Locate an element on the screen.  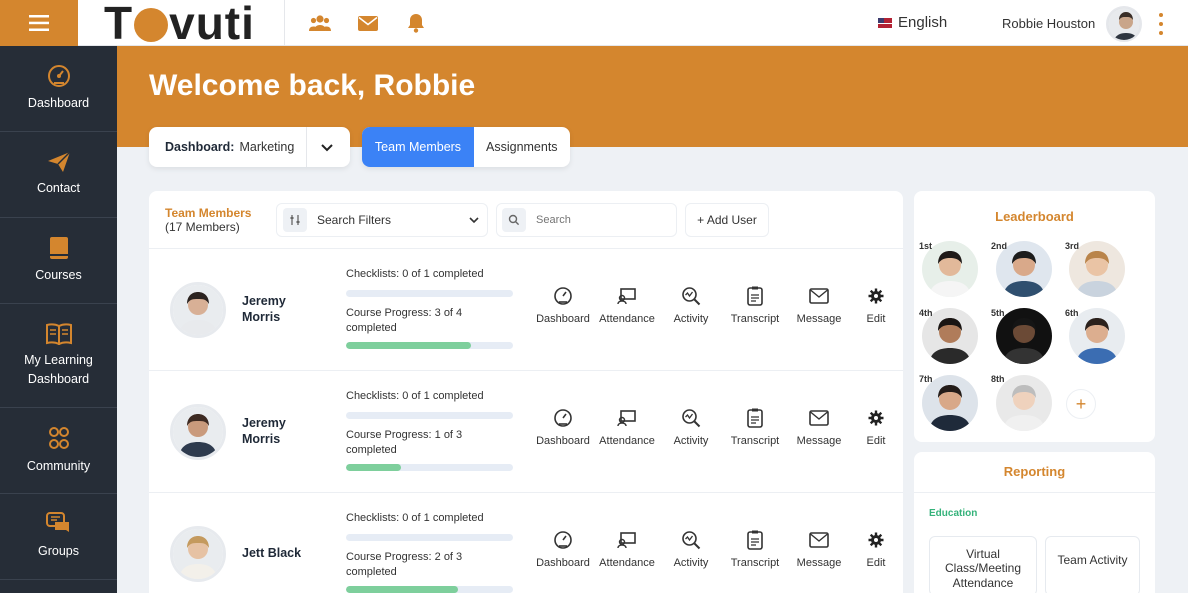
report-card-team-activity: Team Activity is located at coordinates (1092, 564).